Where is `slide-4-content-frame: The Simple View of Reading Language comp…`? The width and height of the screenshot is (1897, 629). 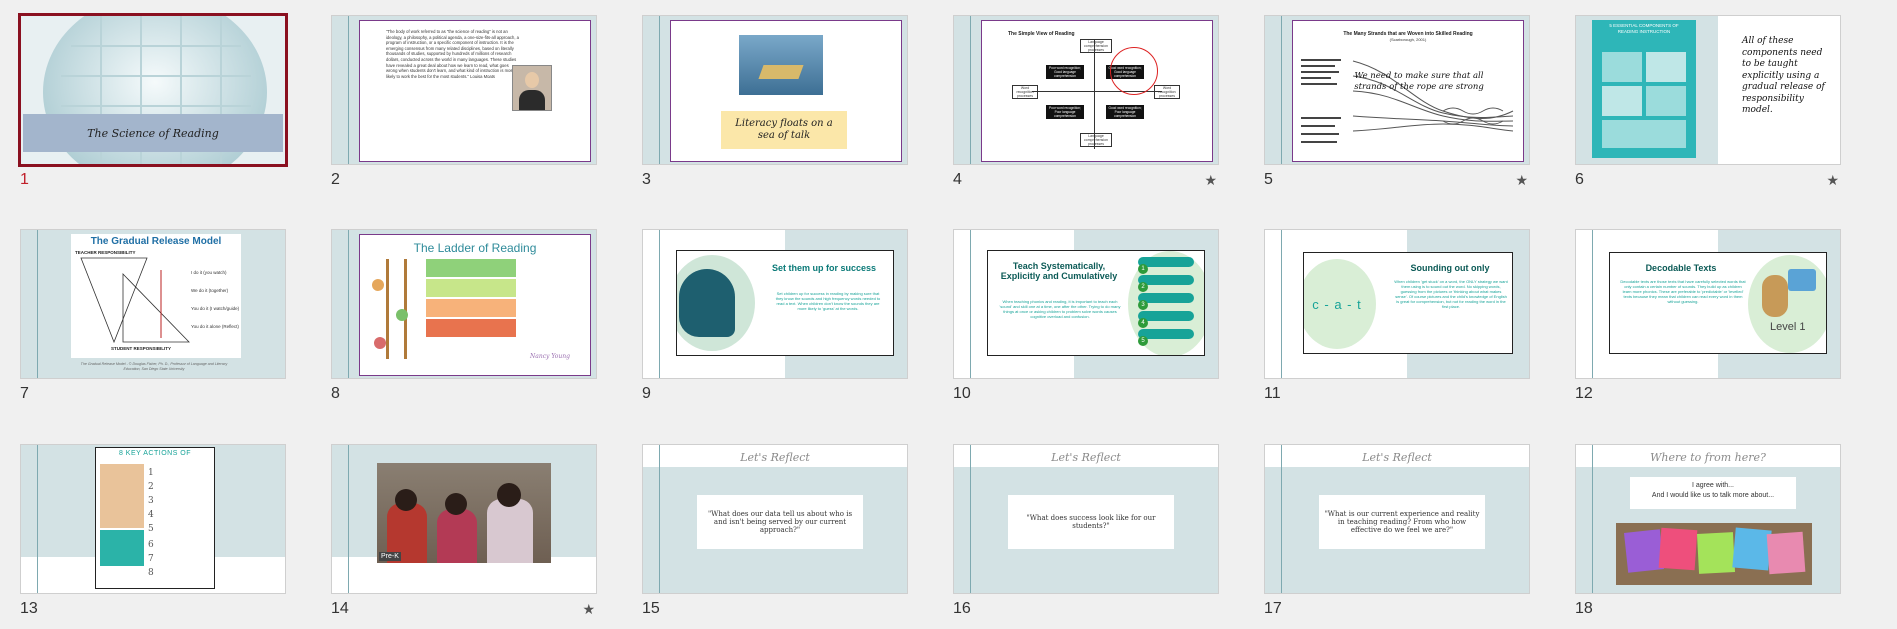
slide-4-content-frame: The Simple View of Reading Language comp… is located at coordinates (1097, 91).